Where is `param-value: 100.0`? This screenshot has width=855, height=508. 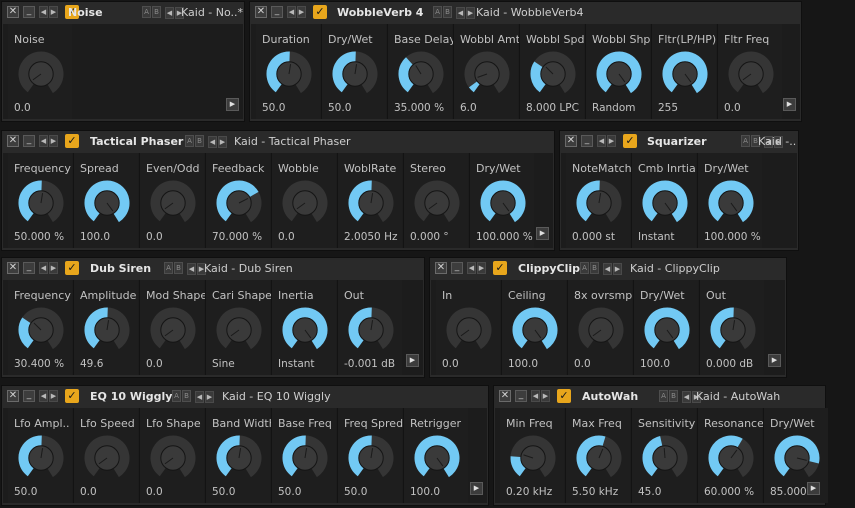 param-value: 100.0 is located at coordinates (655, 364).